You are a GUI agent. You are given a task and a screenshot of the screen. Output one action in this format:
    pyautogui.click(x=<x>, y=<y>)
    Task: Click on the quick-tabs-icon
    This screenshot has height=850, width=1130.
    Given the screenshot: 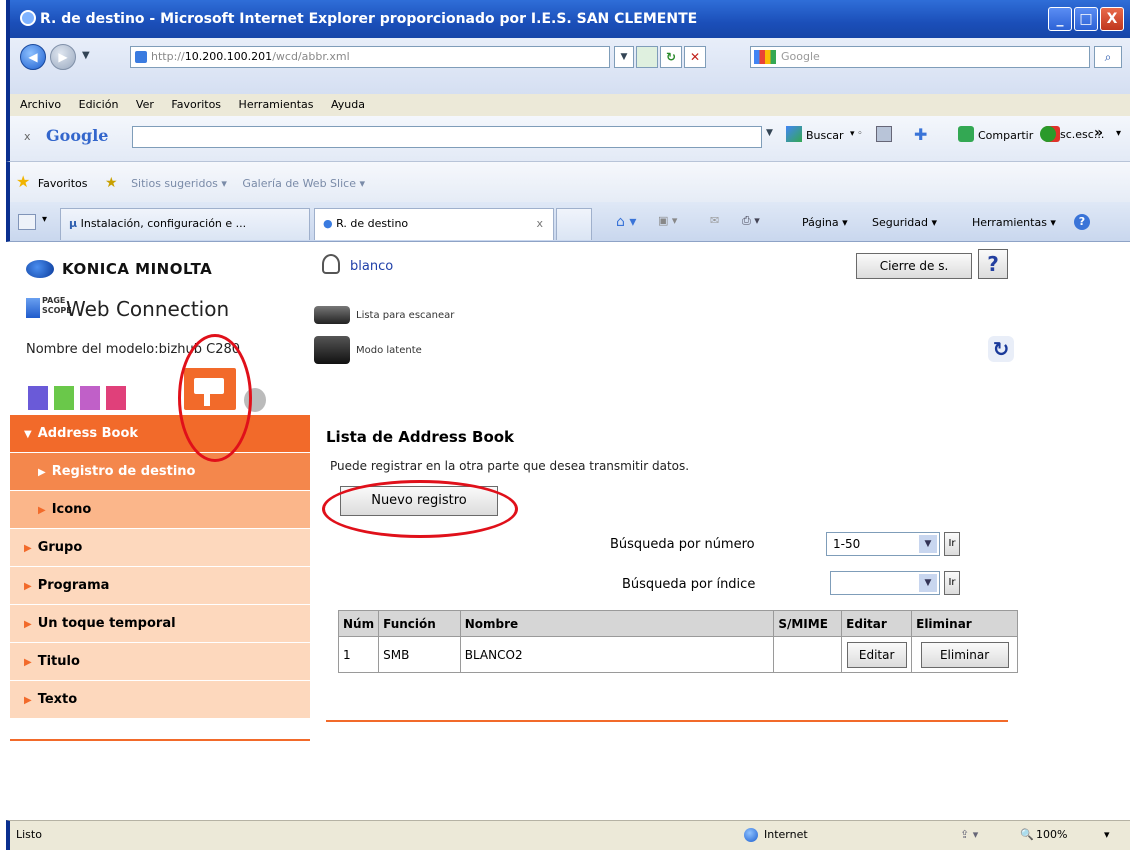 What is the action you would take?
    pyautogui.click(x=27, y=222)
    